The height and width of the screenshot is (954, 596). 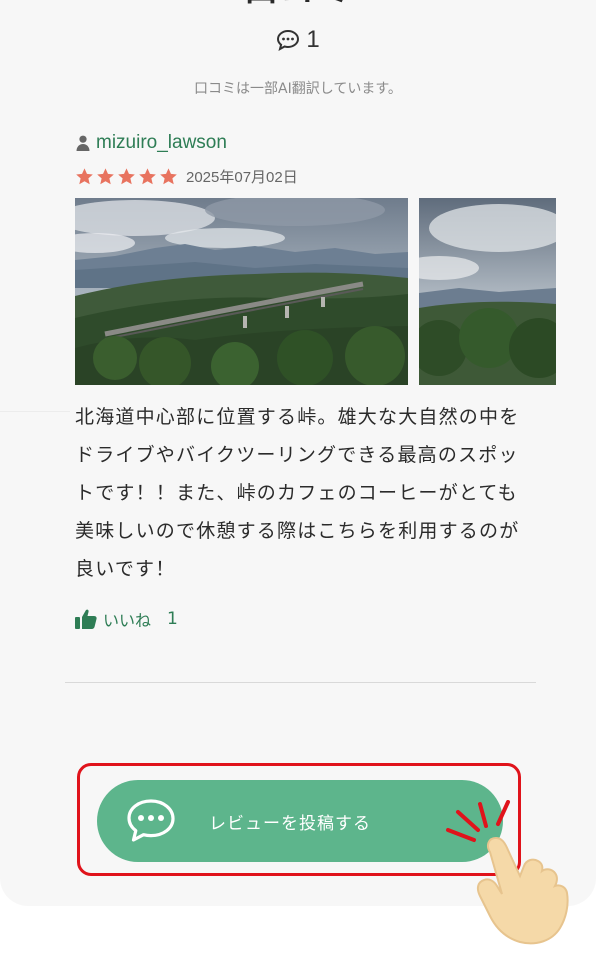 I want to click on pointing-hand-icon, so click(x=507, y=872).